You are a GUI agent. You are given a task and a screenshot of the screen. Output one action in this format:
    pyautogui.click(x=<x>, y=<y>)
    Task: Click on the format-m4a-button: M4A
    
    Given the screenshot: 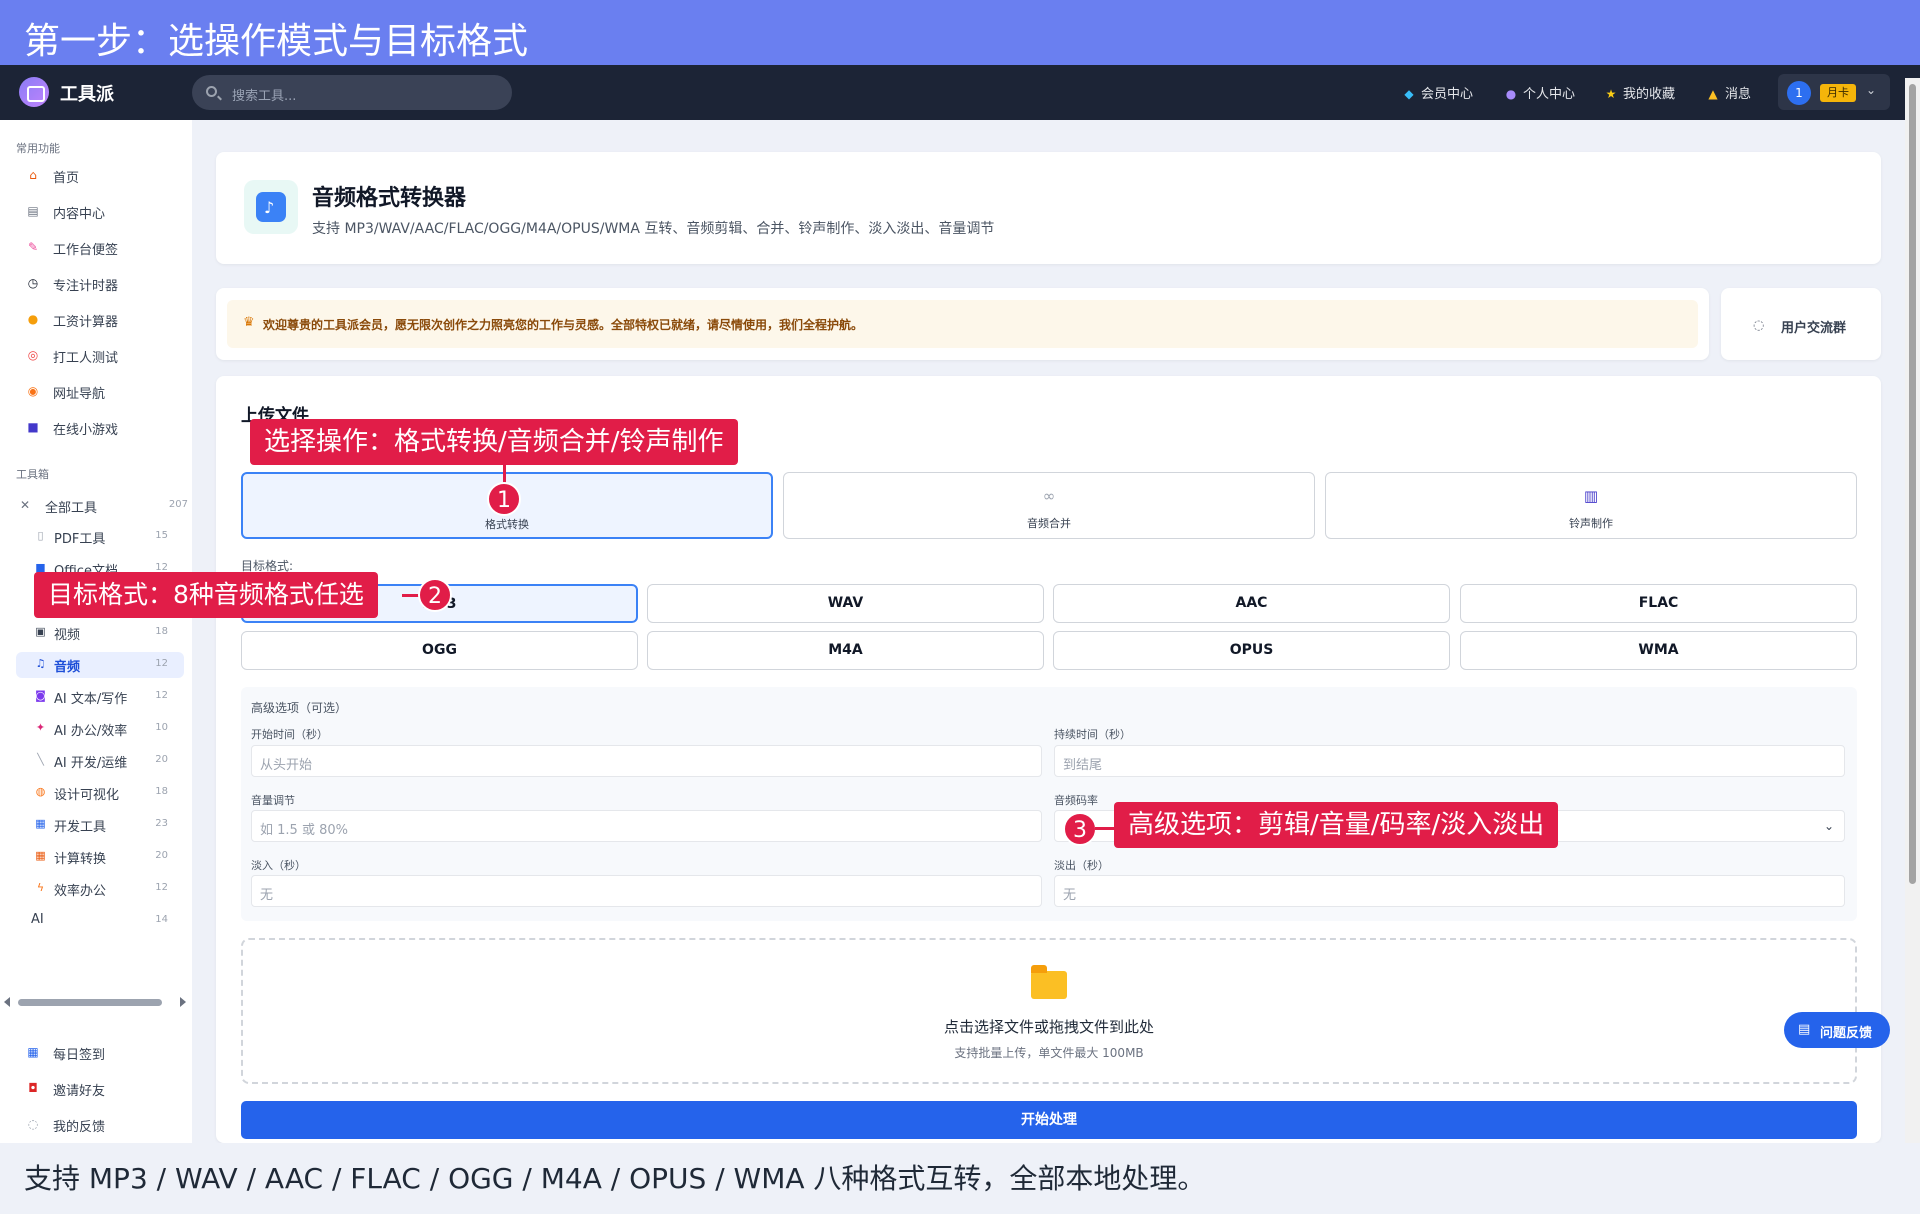 What is the action you would take?
    pyautogui.click(x=845, y=650)
    